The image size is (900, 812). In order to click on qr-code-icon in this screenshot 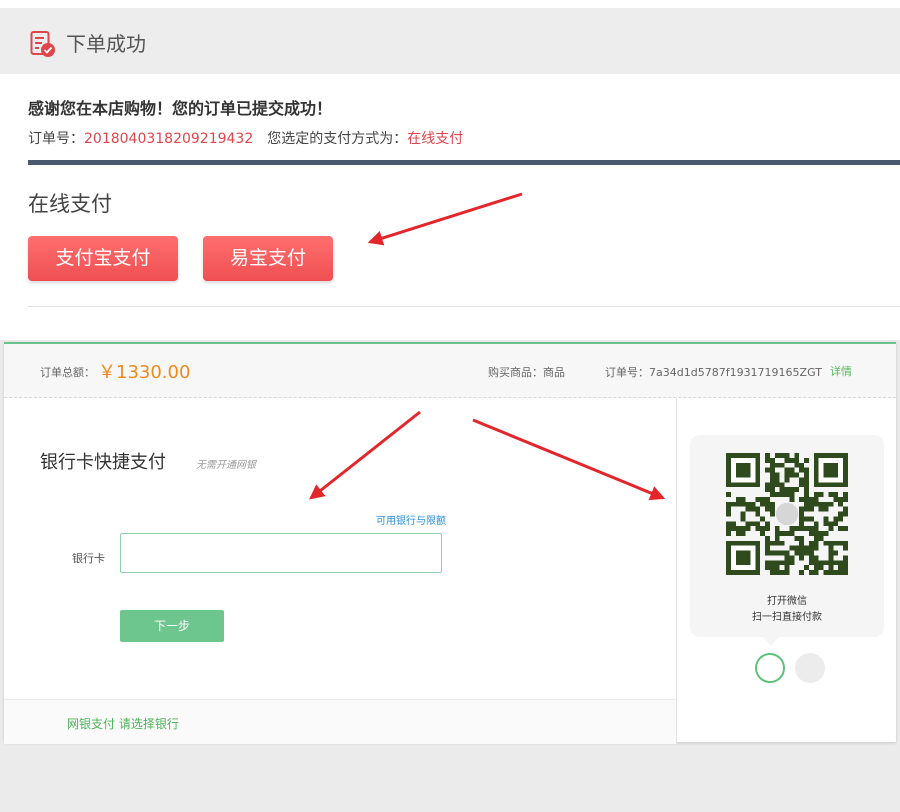, I will do `click(787, 514)`.